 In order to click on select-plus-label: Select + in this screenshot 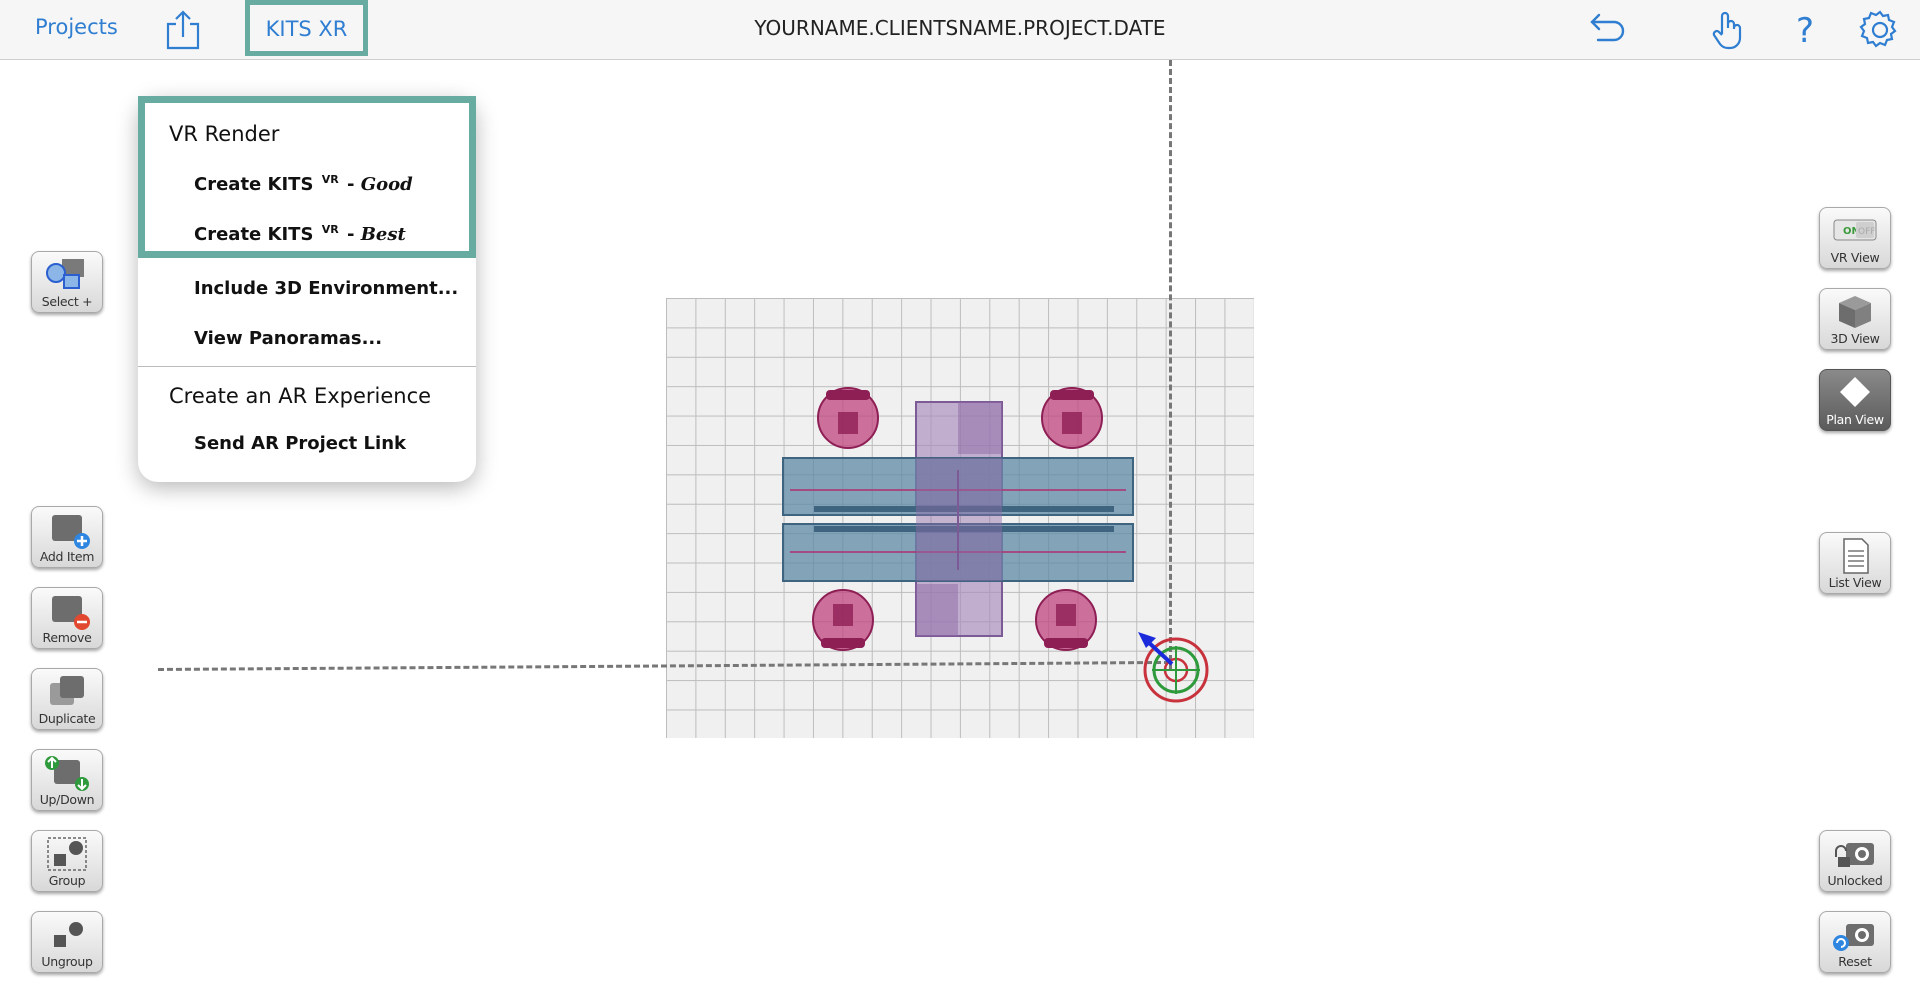, I will do `click(67, 301)`.